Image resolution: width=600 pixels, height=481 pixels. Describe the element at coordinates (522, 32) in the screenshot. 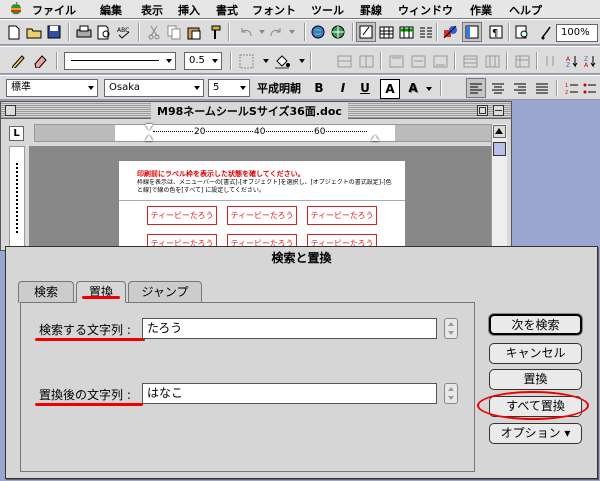

I see `zoom-icon` at that location.